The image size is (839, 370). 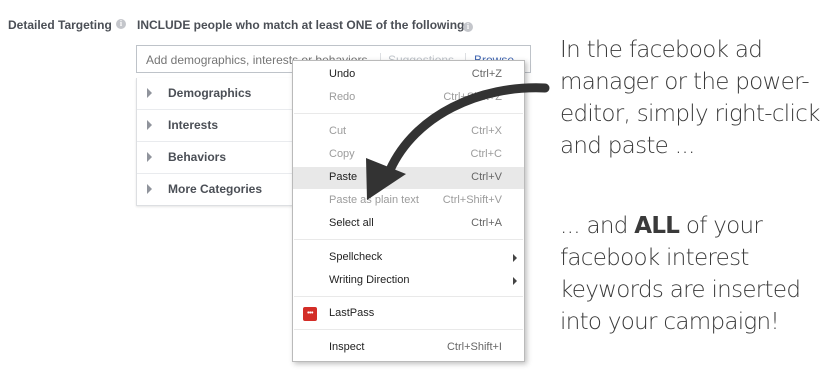 I want to click on menu-item-writing-direction: Writing Direction, so click(x=408, y=281).